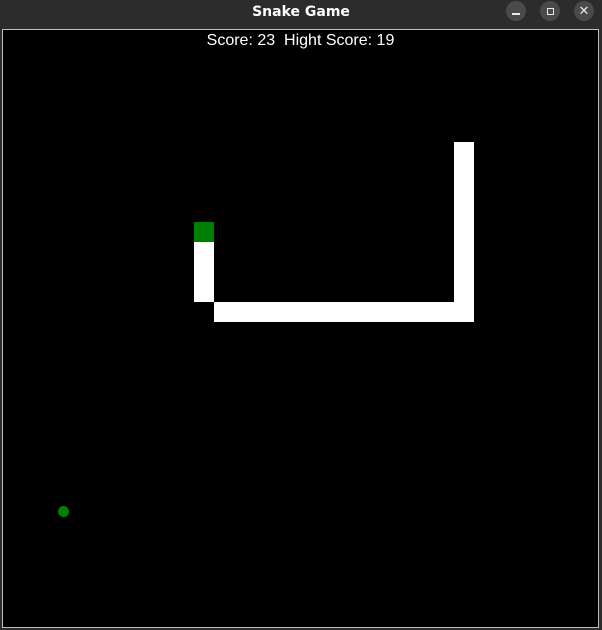 Image resolution: width=602 pixels, height=630 pixels. I want to click on minimize-button, so click(516, 11).